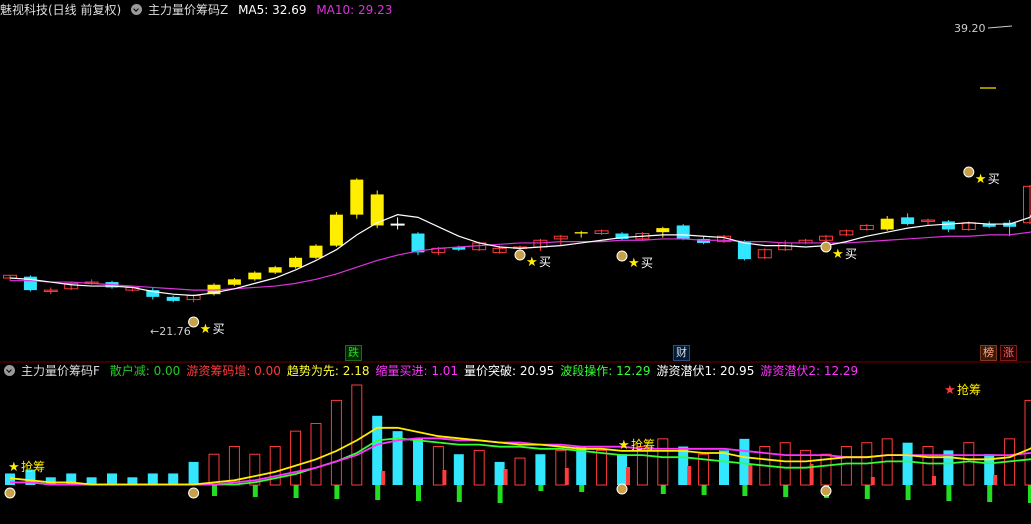 Image resolution: width=1031 pixels, height=524 pixels. What do you see at coordinates (417, 371) in the screenshot?
I see `sub-readout-3: 缩量买进: 1.01` at bounding box center [417, 371].